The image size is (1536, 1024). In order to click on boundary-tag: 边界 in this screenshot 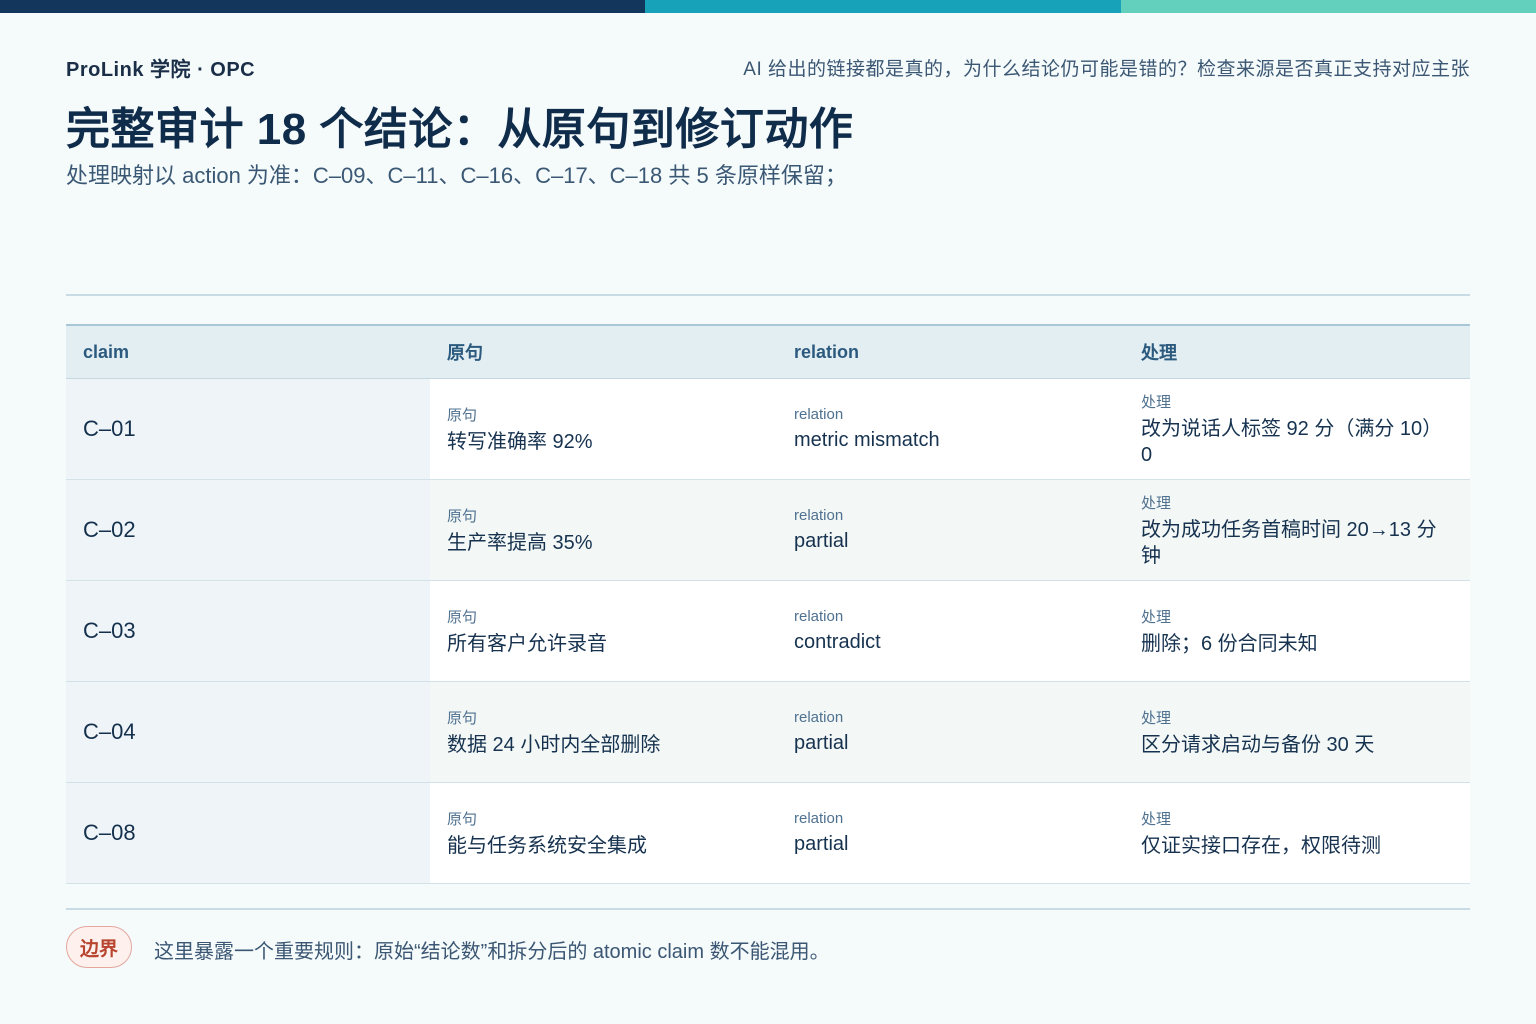, I will do `click(99, 947)`.